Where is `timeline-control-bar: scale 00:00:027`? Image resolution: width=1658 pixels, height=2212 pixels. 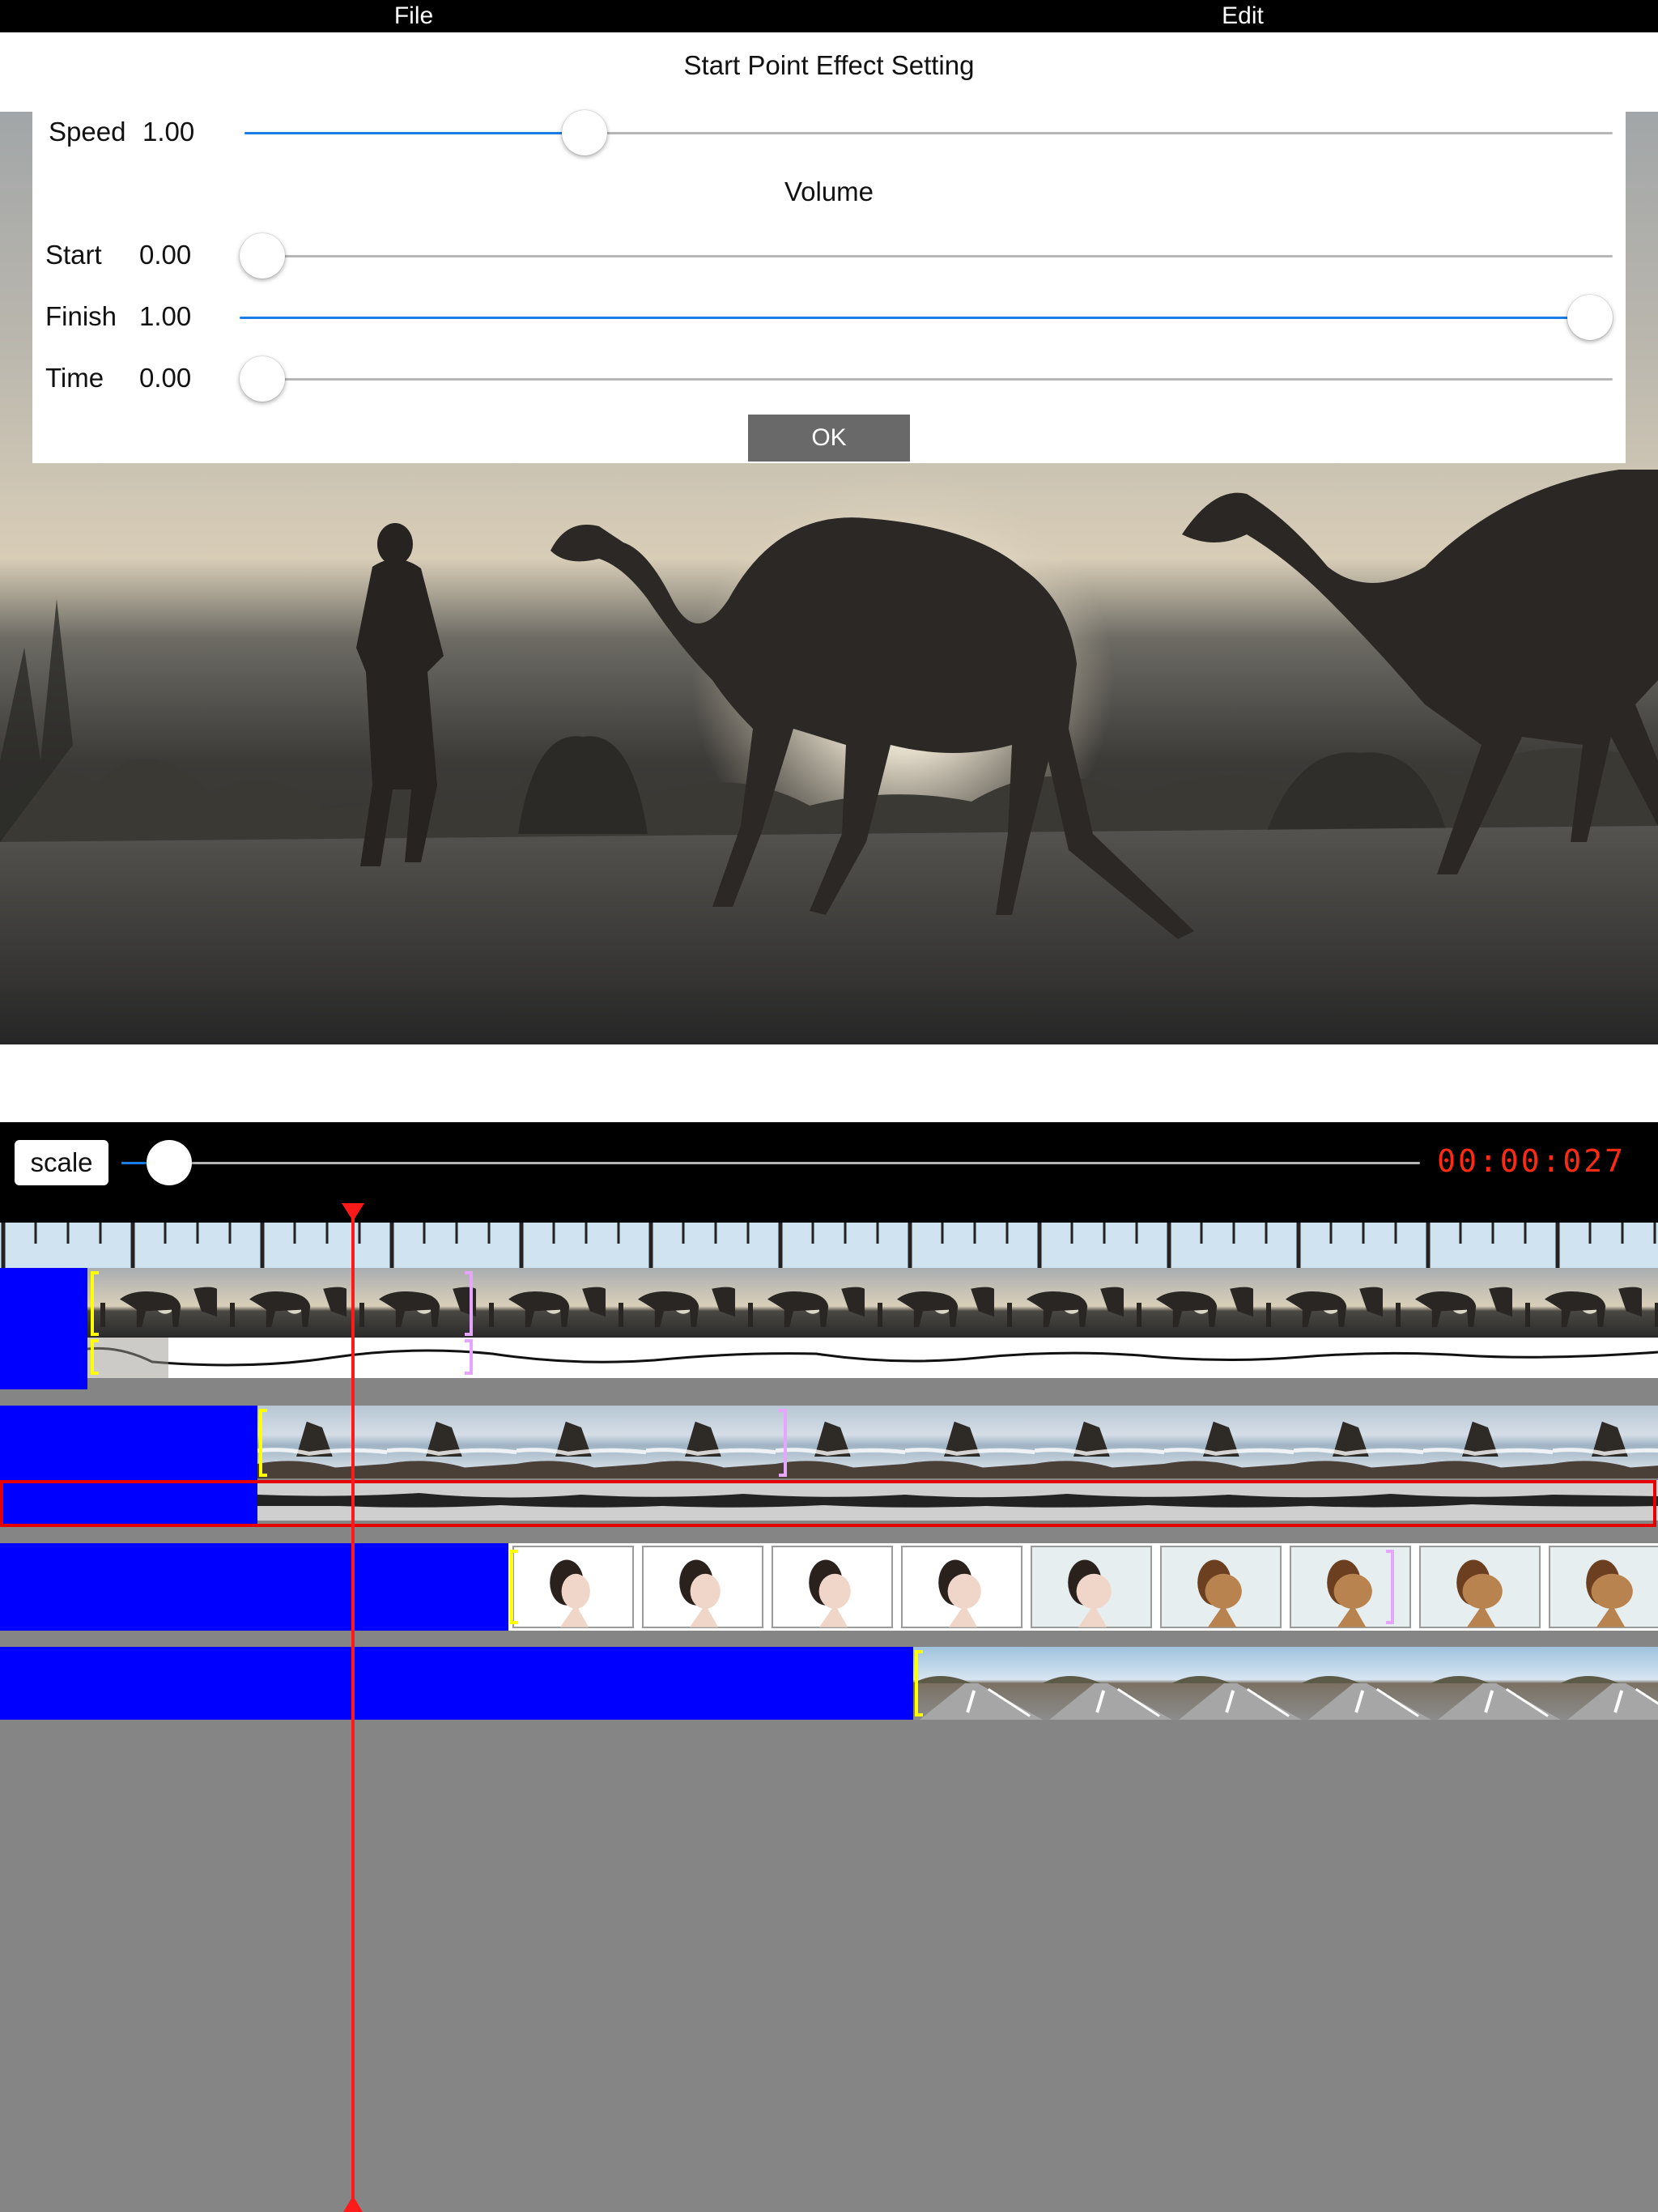
timeline-control-bar: scale 00:00:027 is located at coordinates (829, 1172).